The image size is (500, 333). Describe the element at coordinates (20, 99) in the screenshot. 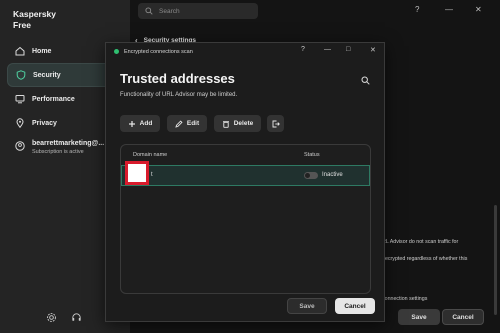

I see `monitor-icon` at that location.